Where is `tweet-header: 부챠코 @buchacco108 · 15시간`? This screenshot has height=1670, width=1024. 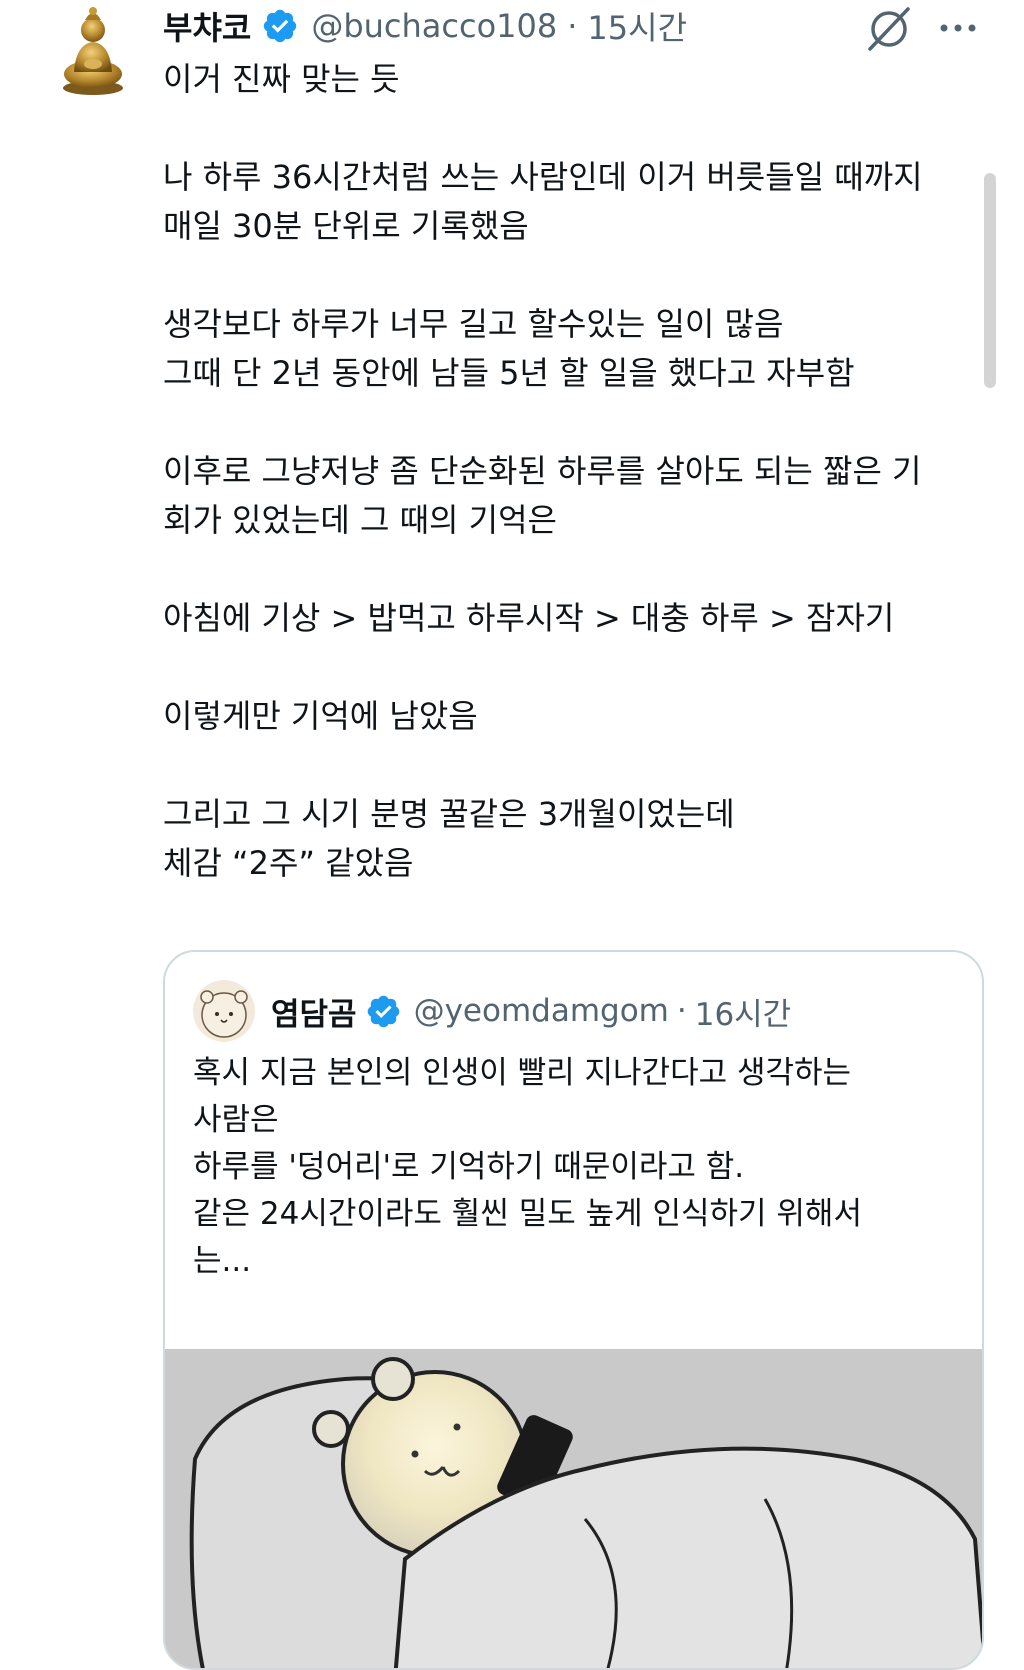
tweet-header: 부챠코 @buchacco108 · 15시간 is located at coordinates (425, 26).